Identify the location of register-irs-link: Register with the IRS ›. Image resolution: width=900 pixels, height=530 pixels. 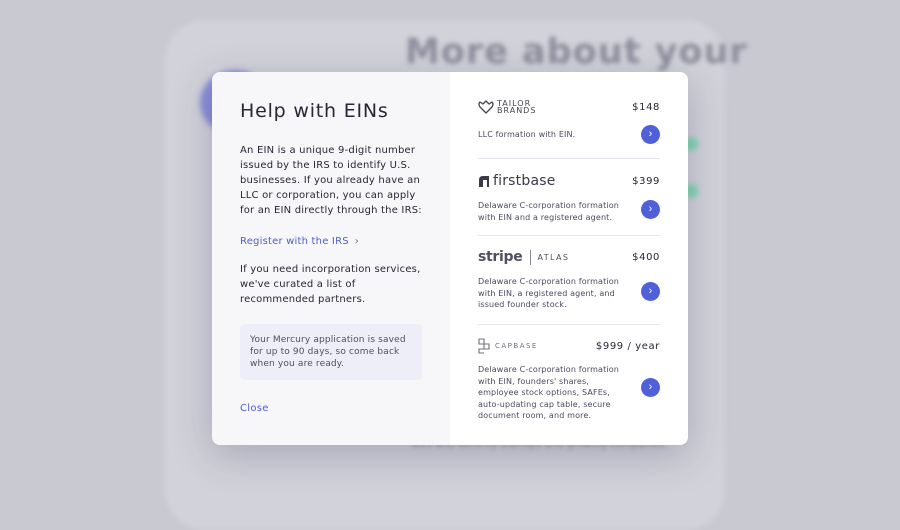
(299, 241).